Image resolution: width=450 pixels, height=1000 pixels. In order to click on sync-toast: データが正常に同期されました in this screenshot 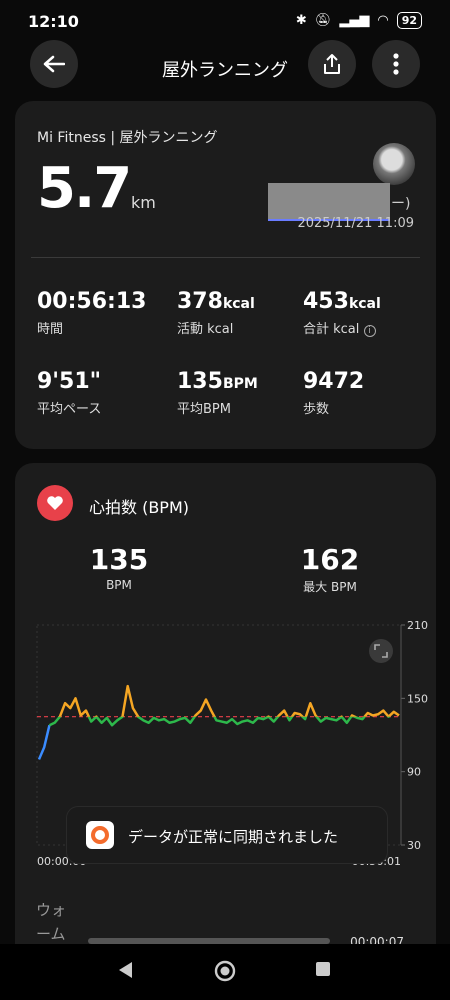, I will do `click(227, 835)`.